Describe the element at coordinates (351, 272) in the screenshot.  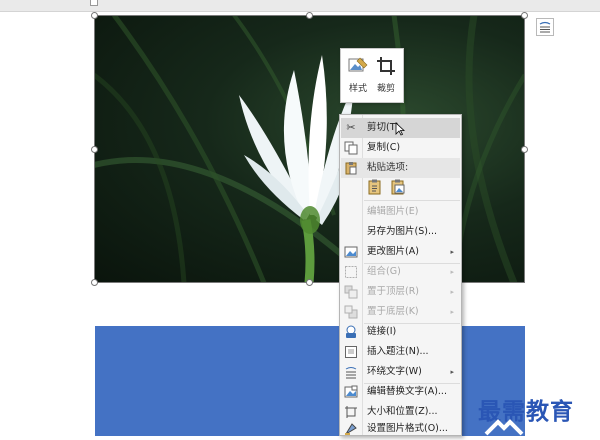
I see `group-icon` at that location.